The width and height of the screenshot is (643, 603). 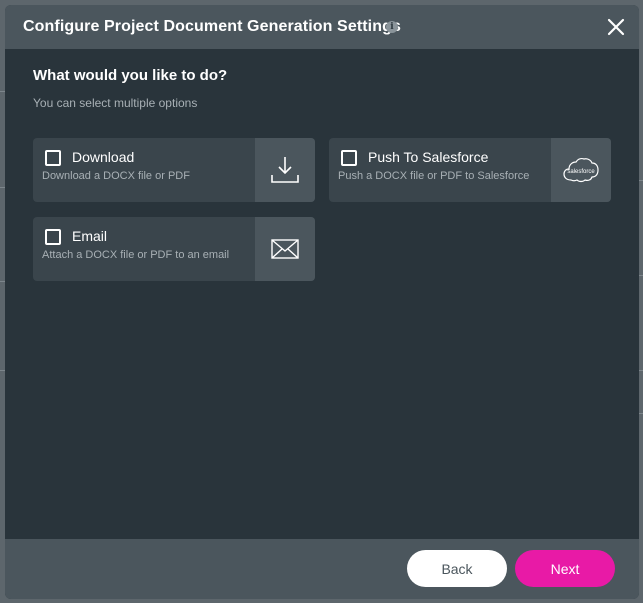 I want to click on option-label: Email, so click(x=90, y=236).